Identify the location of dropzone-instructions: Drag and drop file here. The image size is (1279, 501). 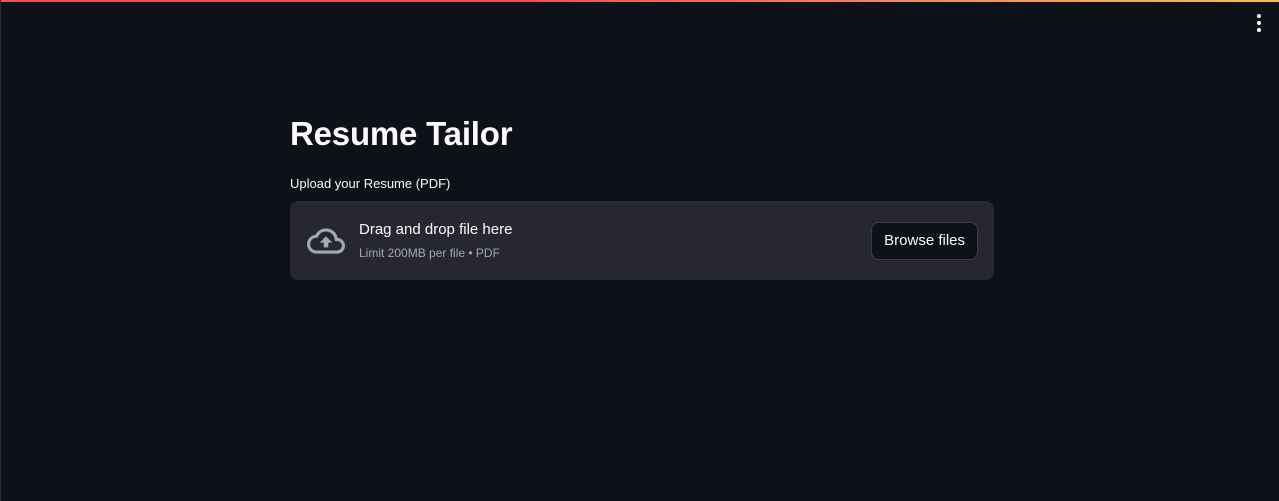
(436, 229).